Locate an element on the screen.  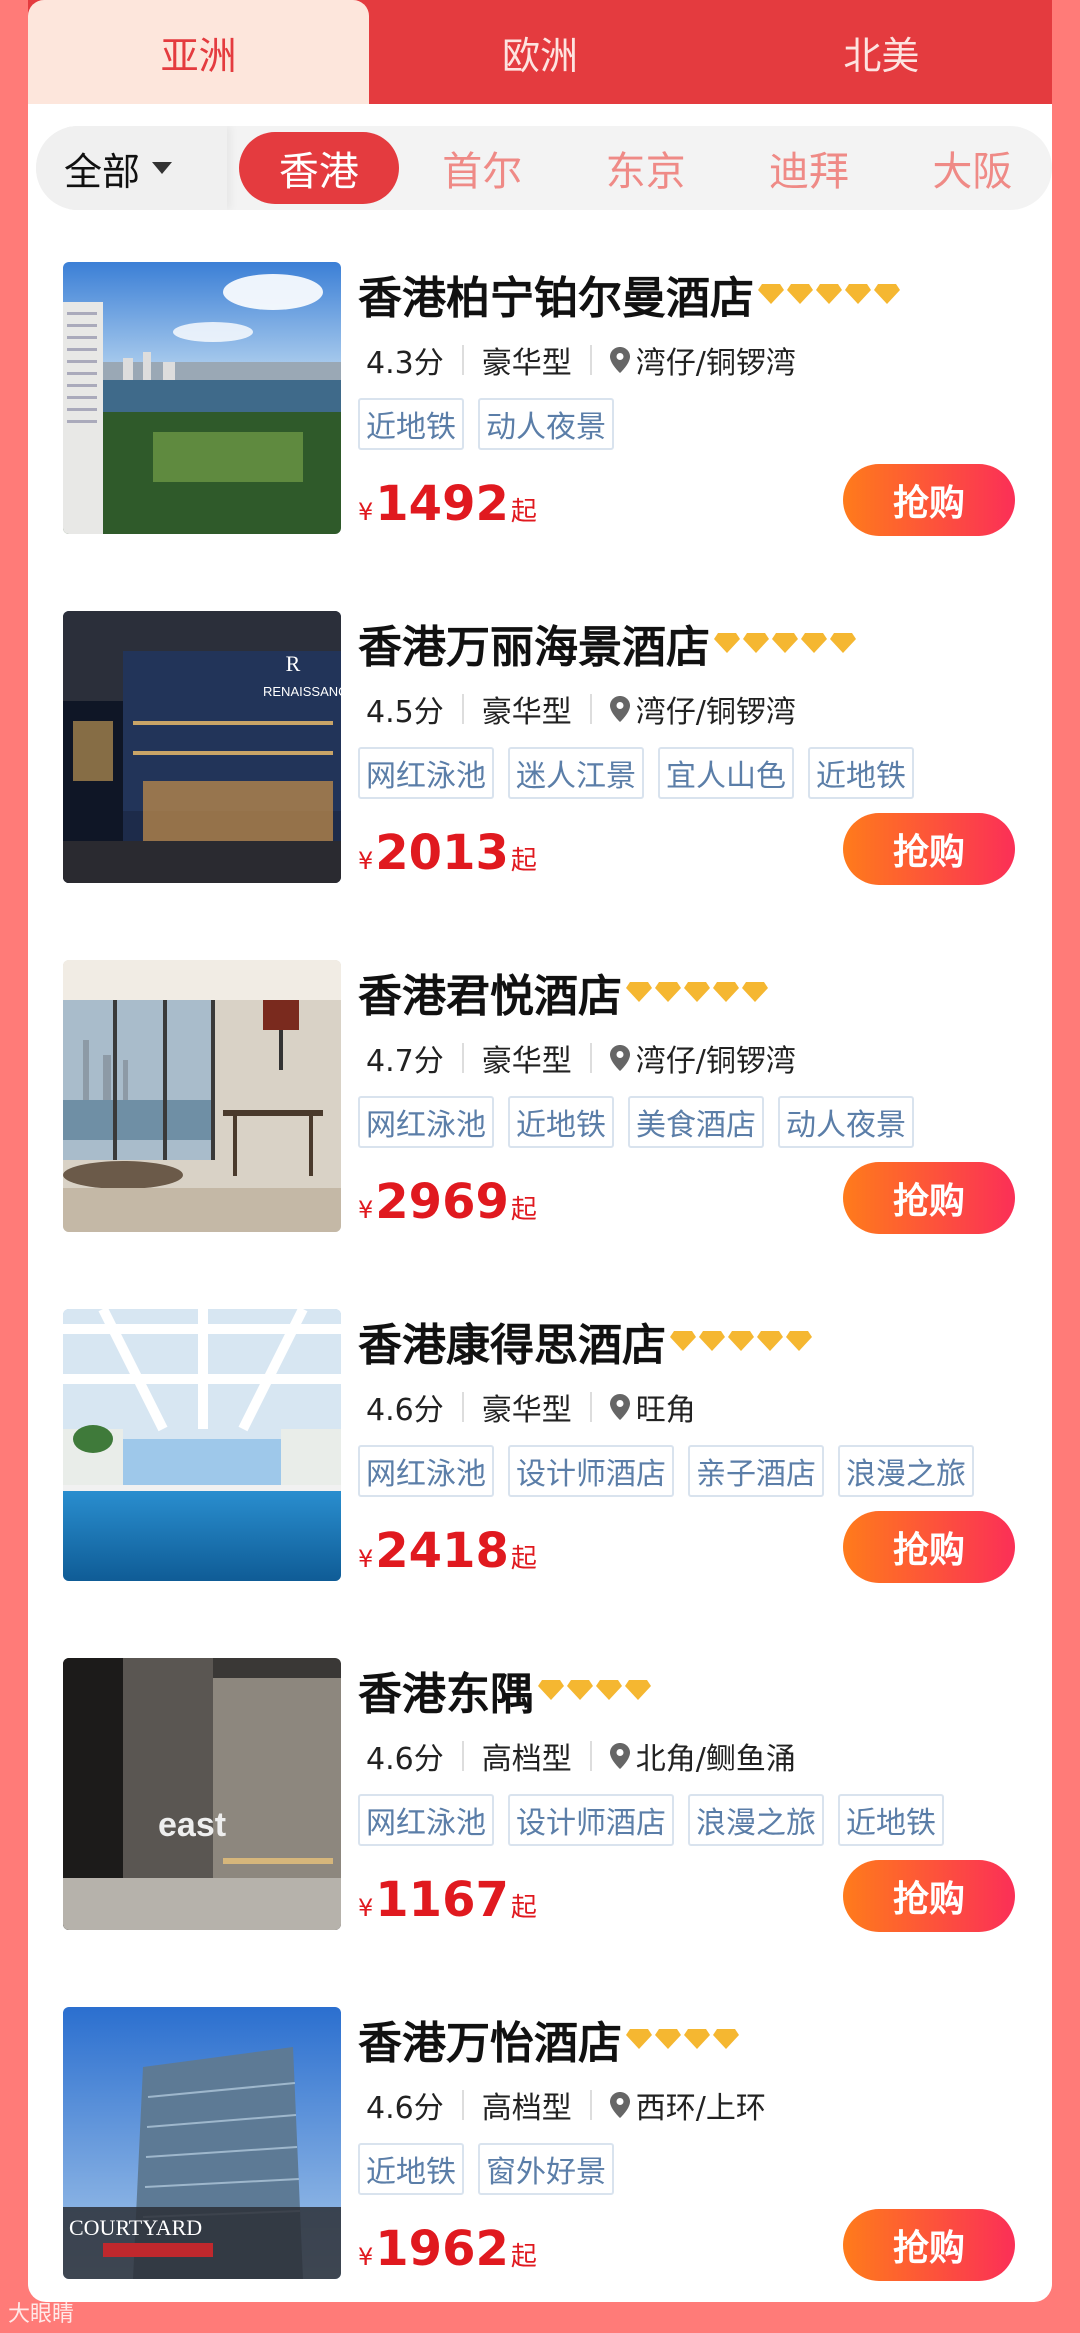
price-value: 2418 is located at coordinates (442, 1551).